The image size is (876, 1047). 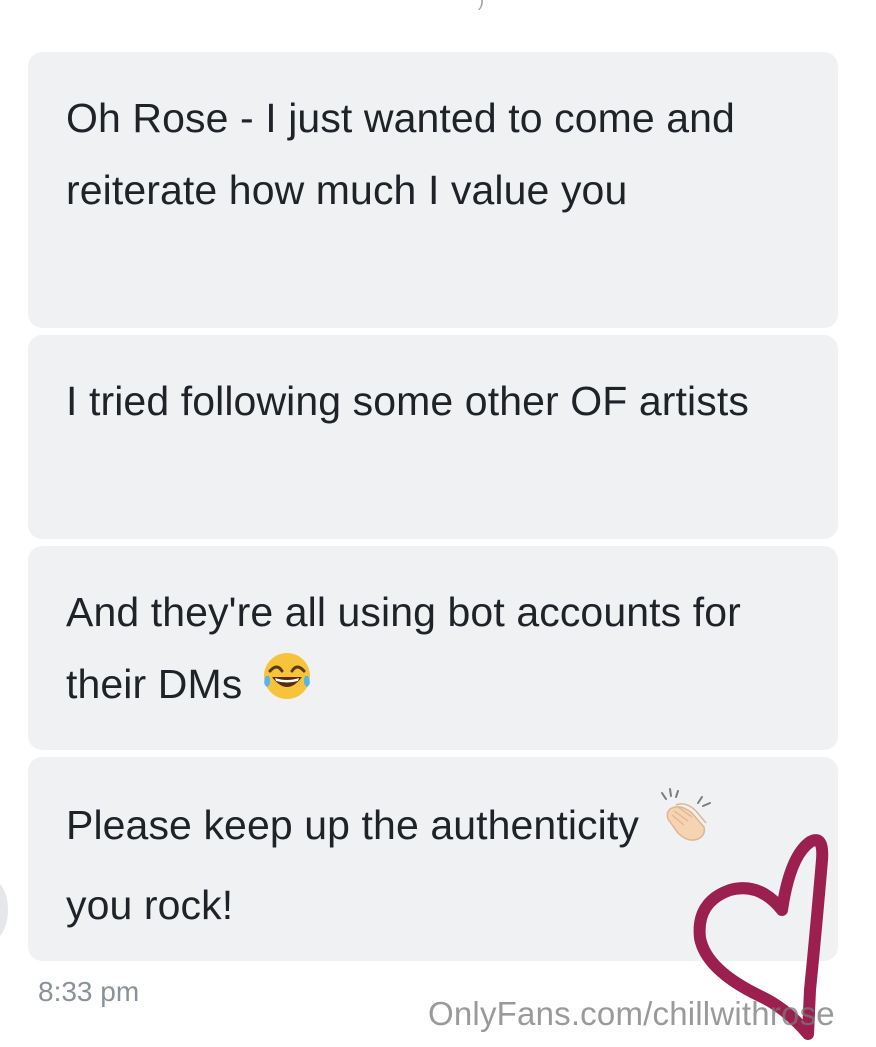 What do you see at coordinates (631, 1013) in the screenshot?
I see `watermark: OnlyFans.com/chillwithrose` at bounding box center [631, 1013].